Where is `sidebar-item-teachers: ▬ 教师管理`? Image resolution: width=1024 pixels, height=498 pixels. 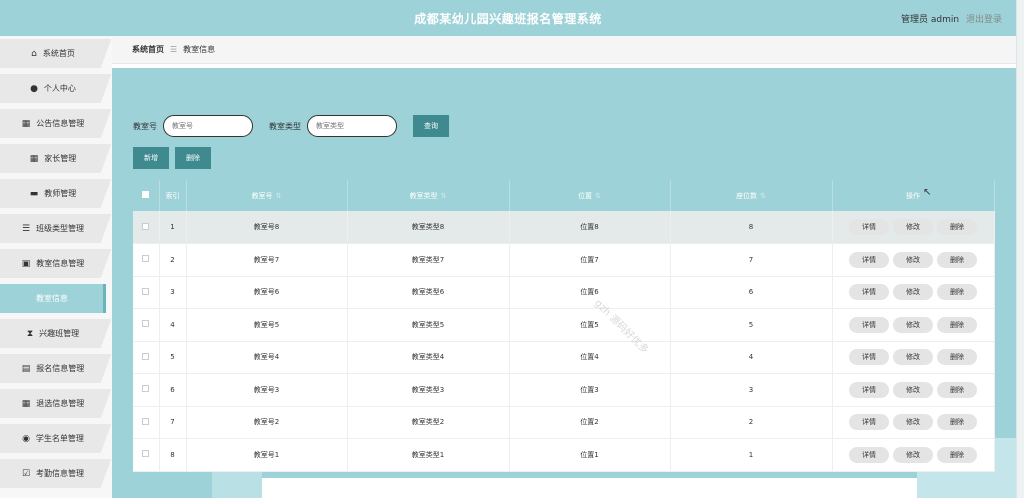
sidebar-item-teachers: ▬ 教师管理 is located at coordinates (56, 193).